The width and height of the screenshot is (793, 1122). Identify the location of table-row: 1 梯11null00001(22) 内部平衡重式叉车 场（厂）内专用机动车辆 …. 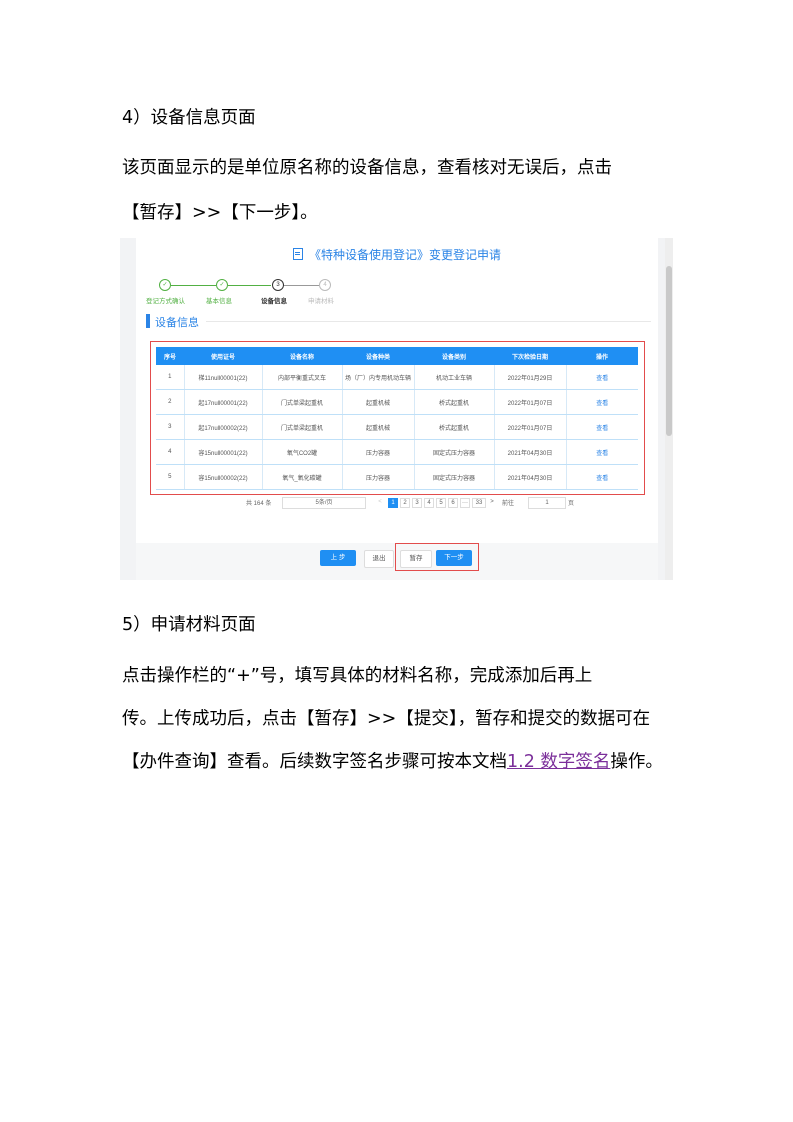
(397, 377).